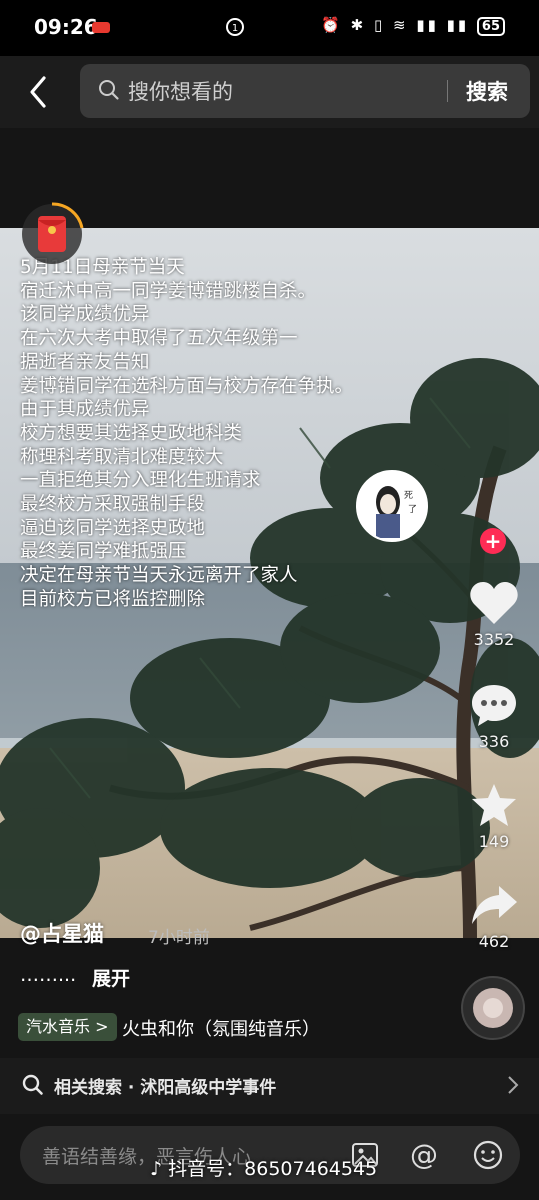 The height and width of the screenshot is (1200, 539). What do you see at coordinates (493, 541) in the screenshot?
I see `follow-button: +` at bounding box center [493, 541].